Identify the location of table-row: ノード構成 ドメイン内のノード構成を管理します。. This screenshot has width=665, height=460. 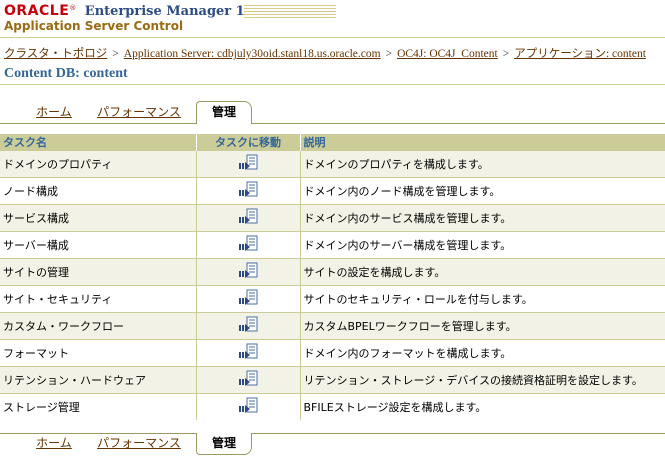
(332, 191).